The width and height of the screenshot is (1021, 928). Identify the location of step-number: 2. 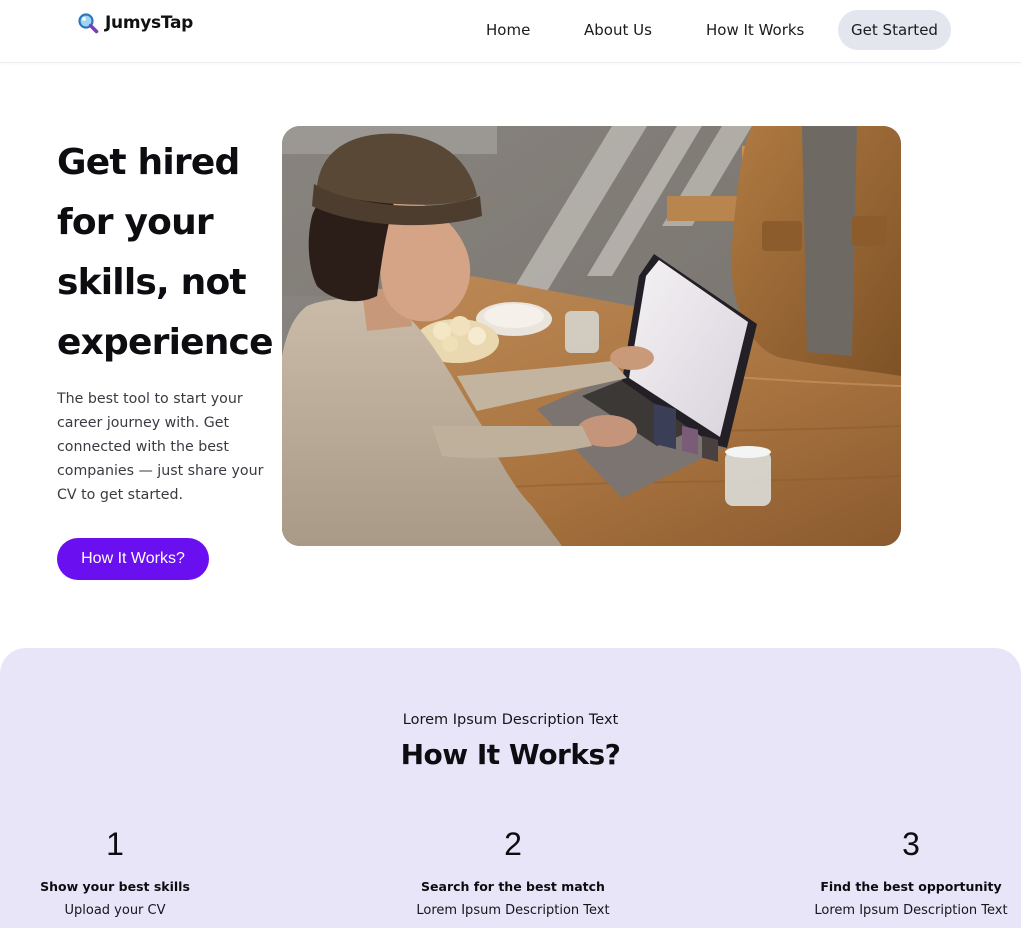
(513, 844).